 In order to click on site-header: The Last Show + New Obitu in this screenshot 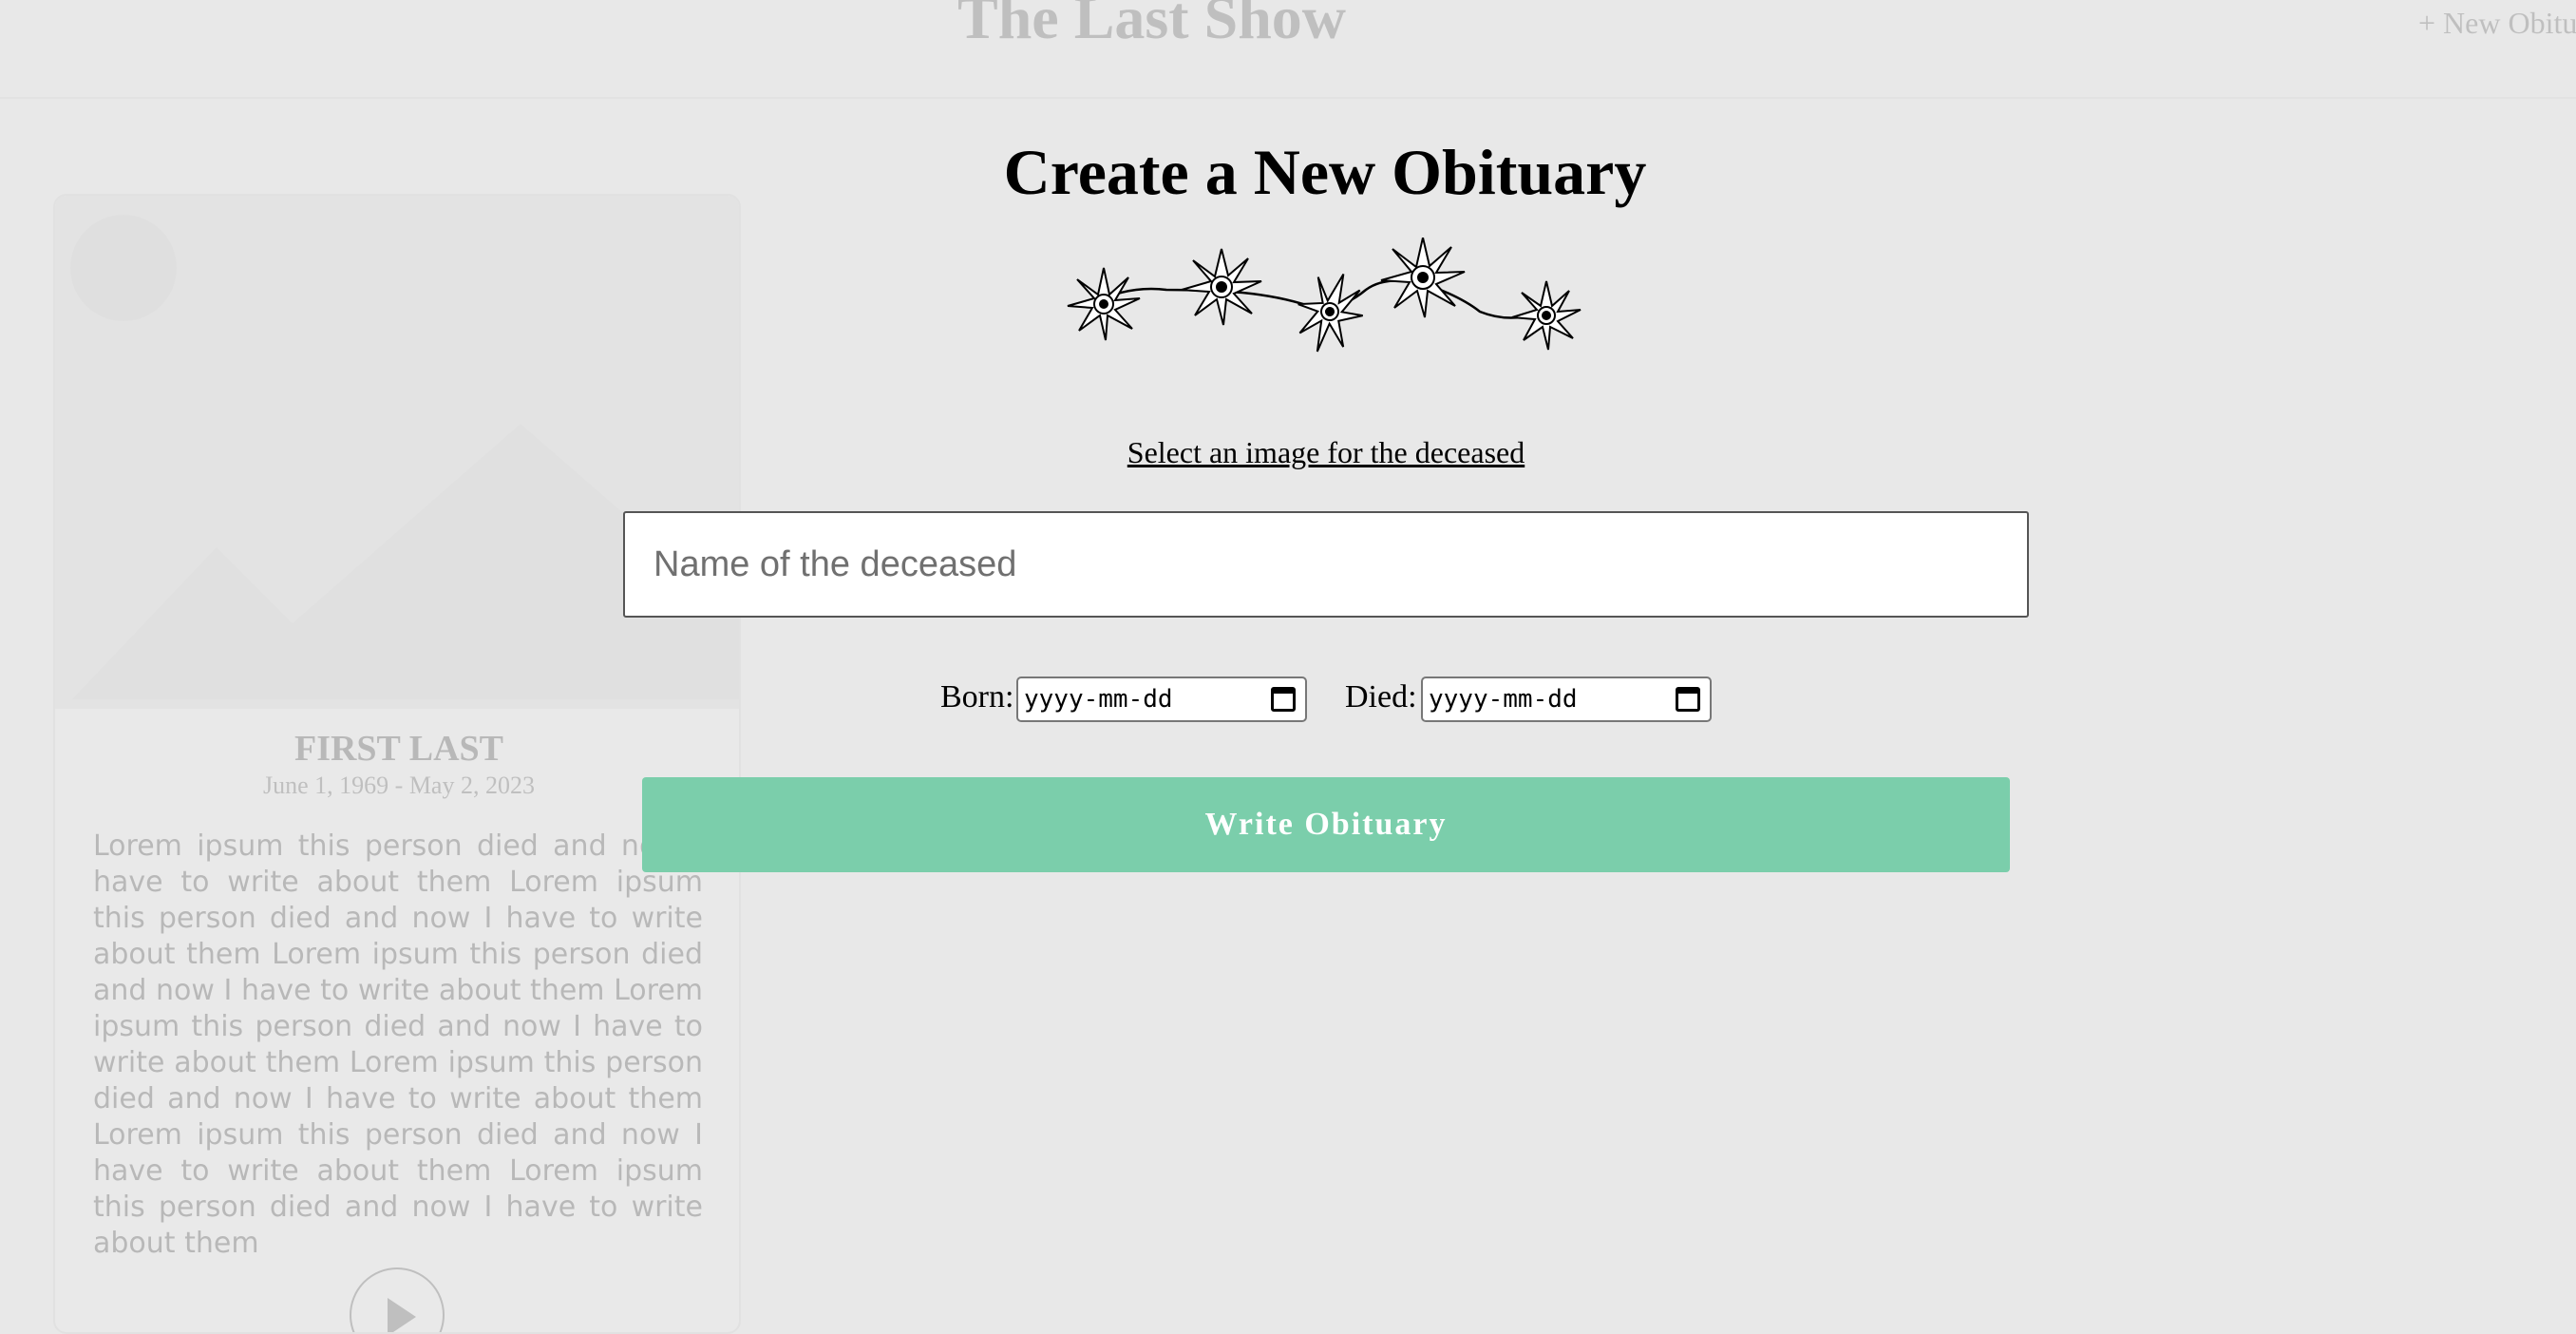, I will do `click(1288, 50)`.